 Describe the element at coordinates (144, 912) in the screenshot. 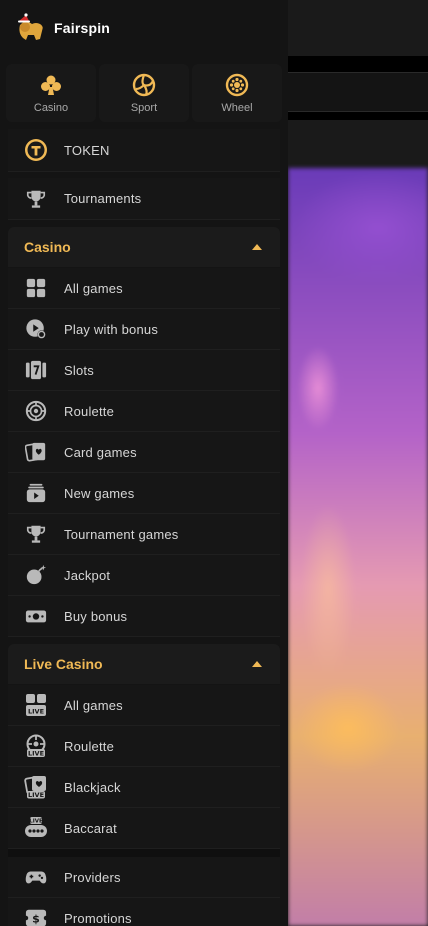

I see `menu-item-promotions: $ Promotions` at that location.